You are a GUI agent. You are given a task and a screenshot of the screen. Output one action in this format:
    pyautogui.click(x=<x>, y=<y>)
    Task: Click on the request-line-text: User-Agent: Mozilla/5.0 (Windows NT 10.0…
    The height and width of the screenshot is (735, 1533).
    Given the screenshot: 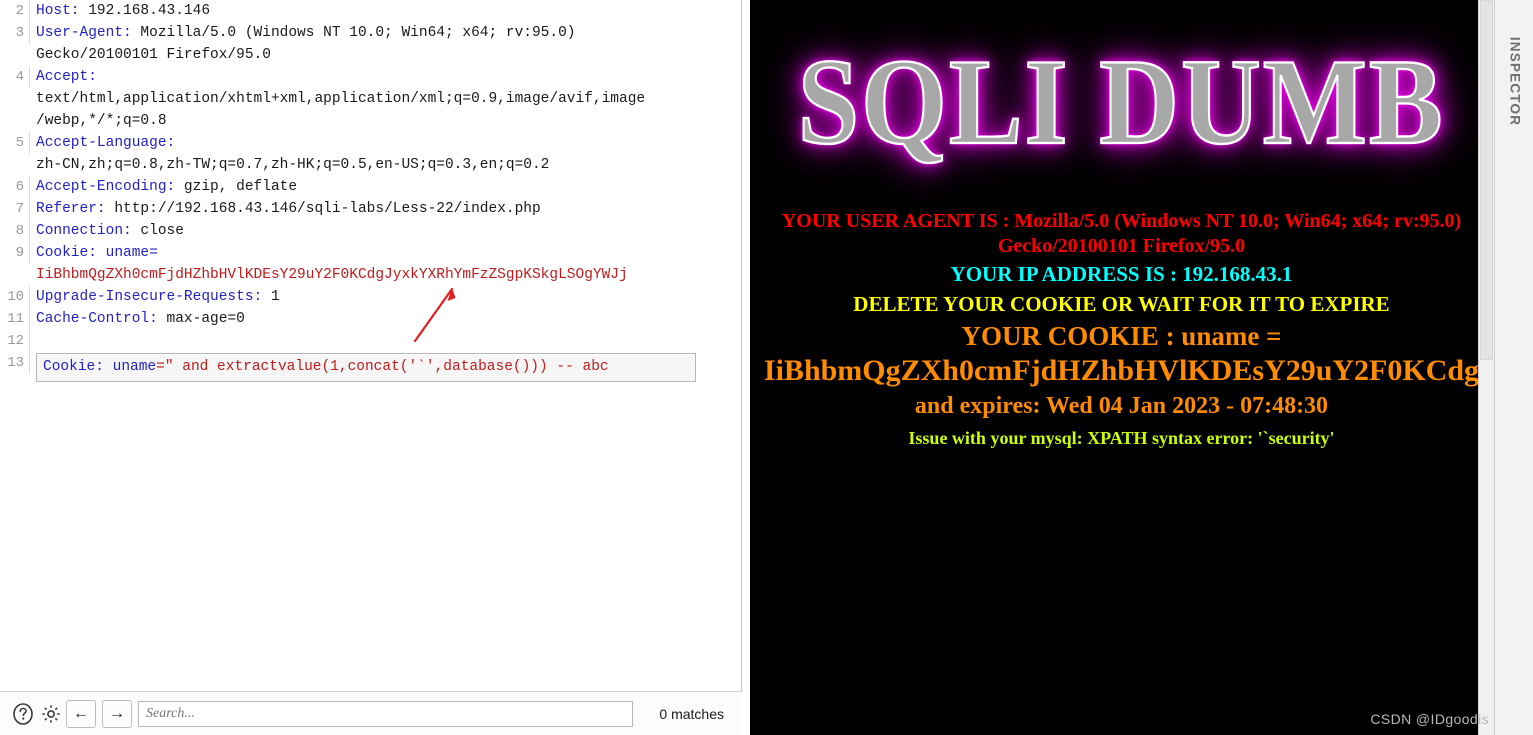 What is the action you would take?
    pyautogui.click(x=385, y=33)
    